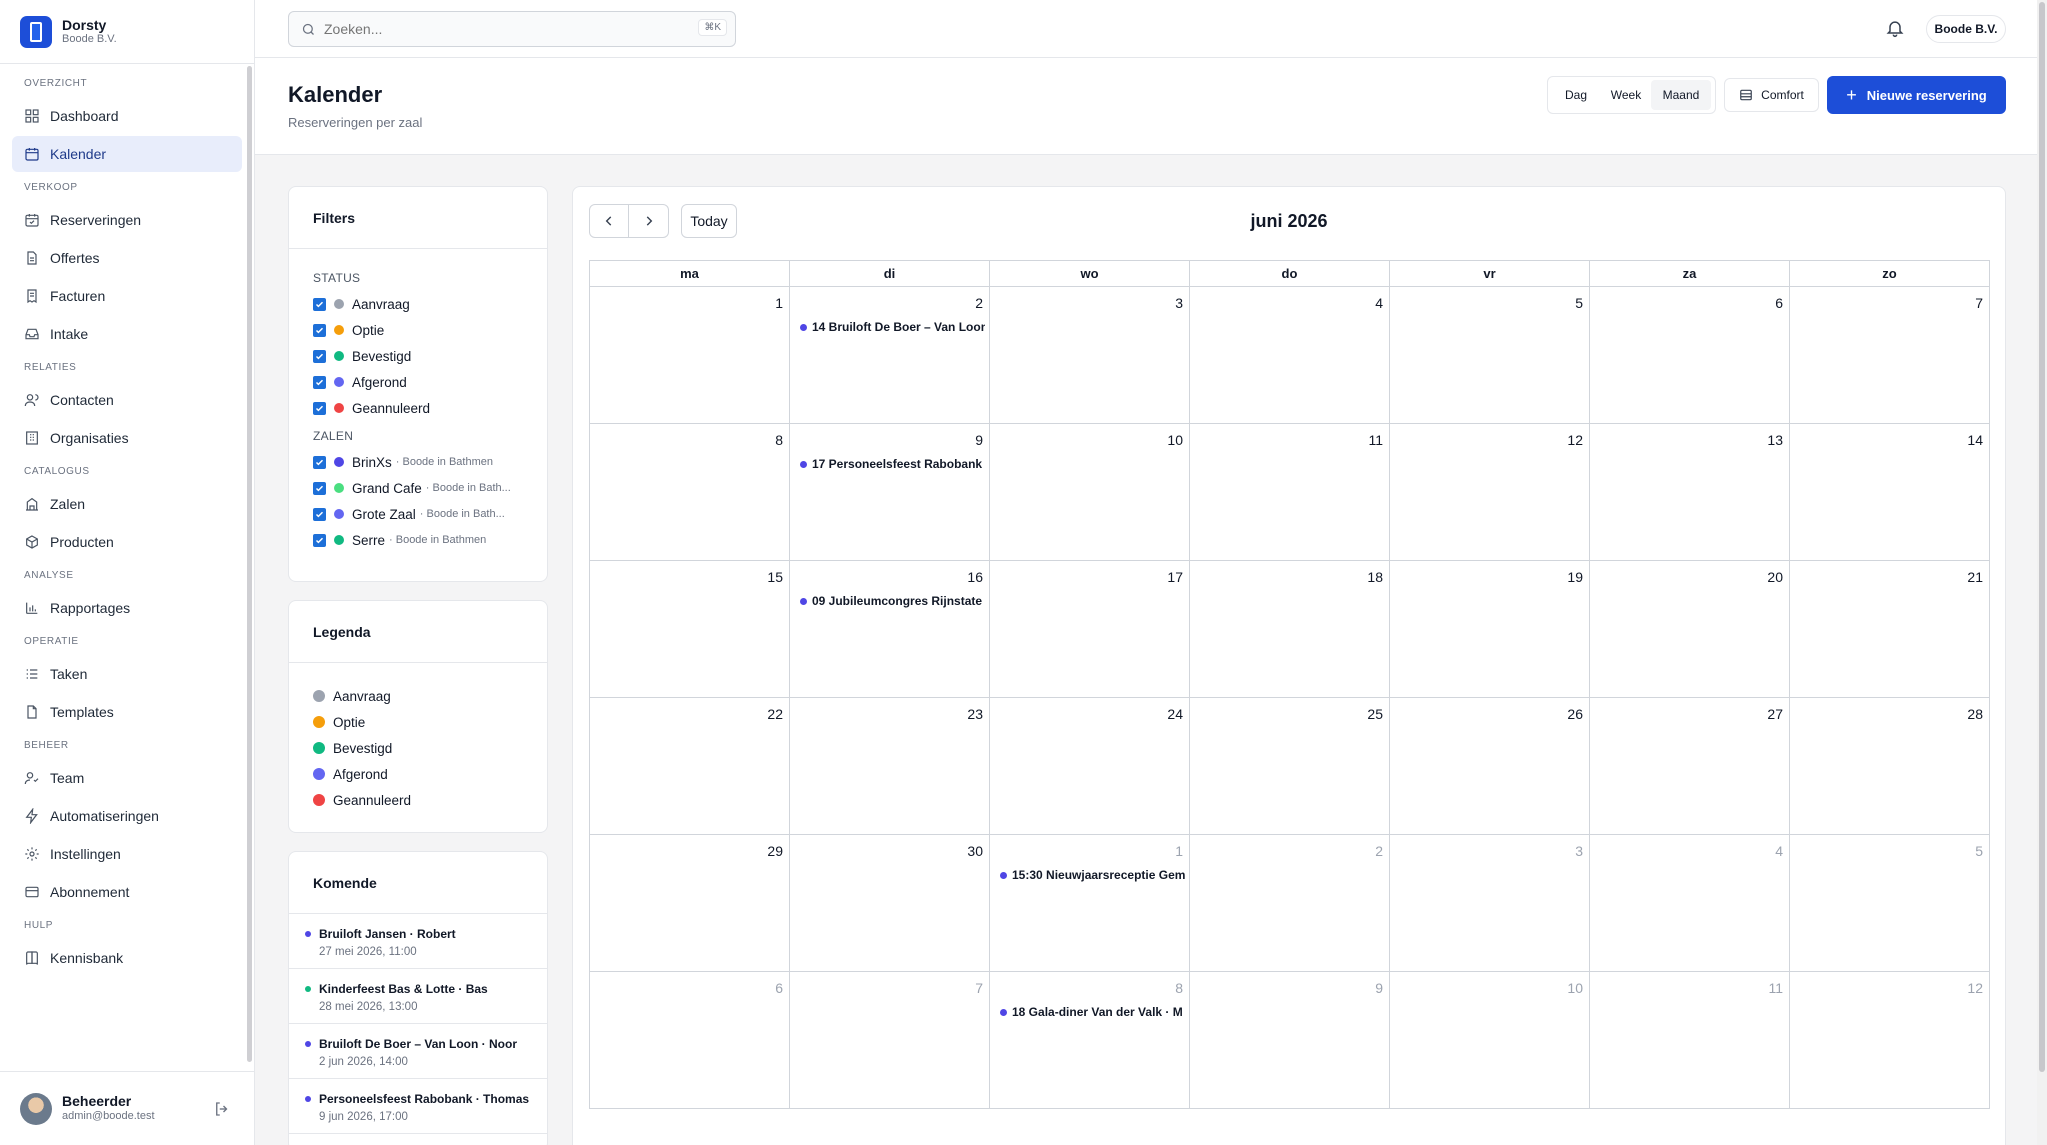 This screenshot has height=1145, width=2047. I want to click on calendar-event: 17 Personeelsfeest Rabobank ·, so click(892, 464).